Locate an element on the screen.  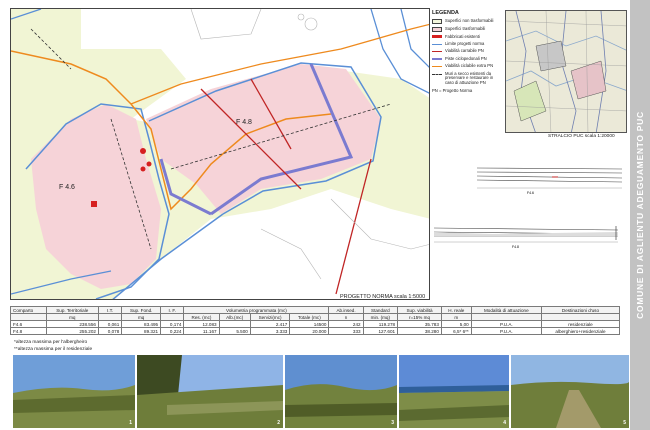
table-header-cell: H. reale is located at coordinates (456, 310).